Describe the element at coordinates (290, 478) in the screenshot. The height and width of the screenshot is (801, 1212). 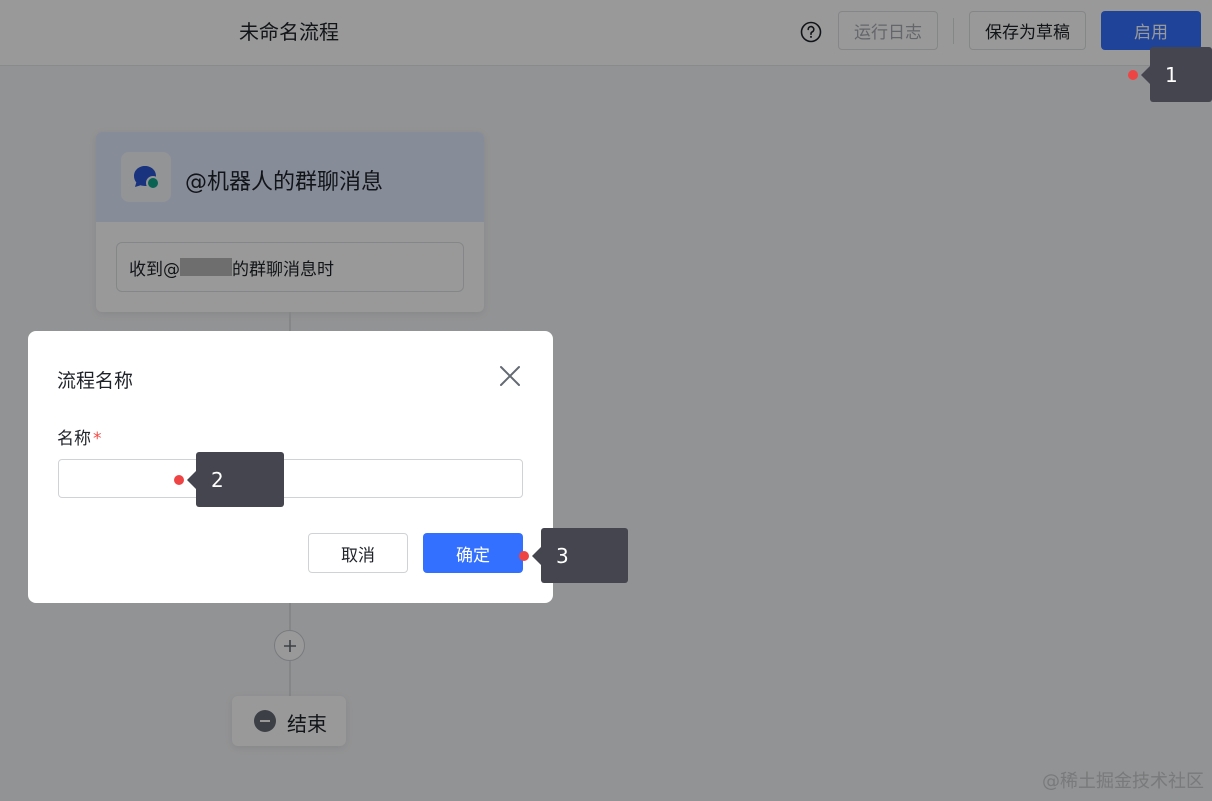
I see `flow-name-input` at that location.